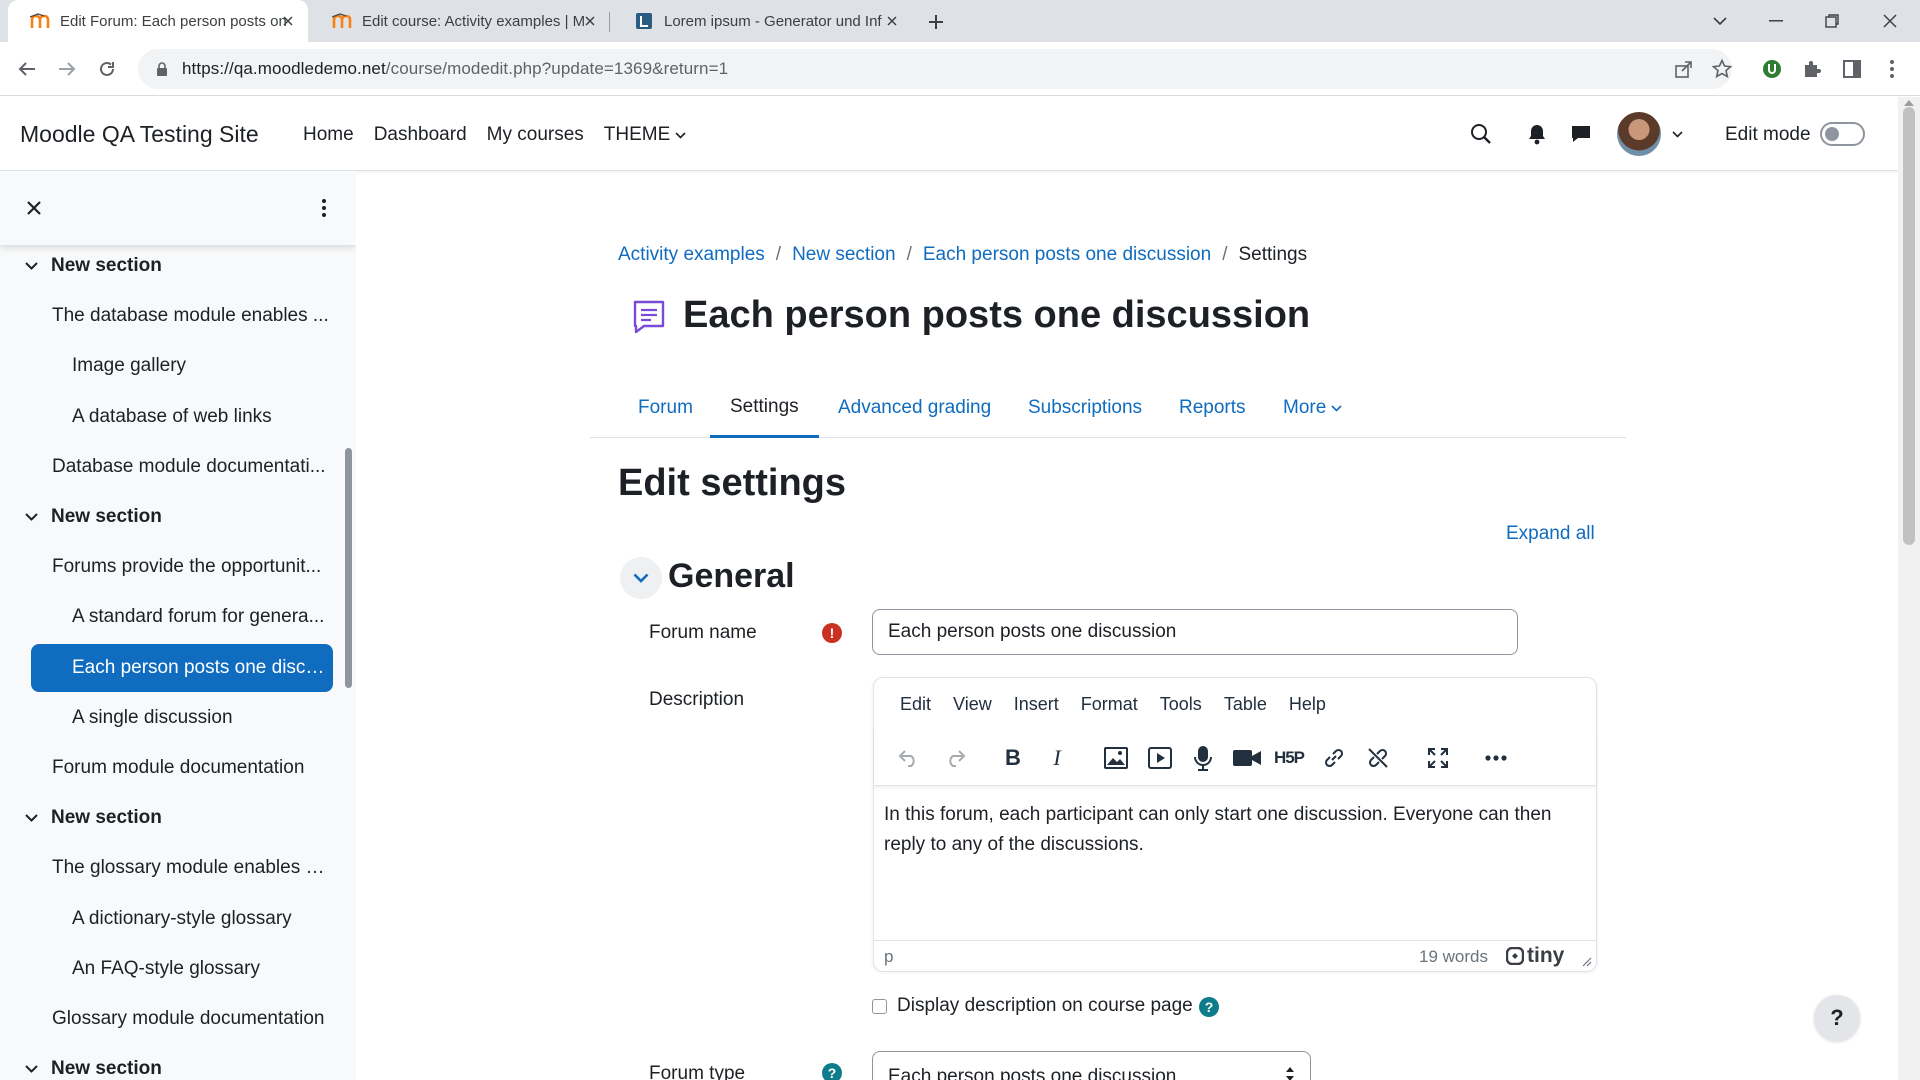  What do you see at coordinates (879, 1006) in the screenshot?
I see `display-description-checkbox` at bounding box center [879, 1006].